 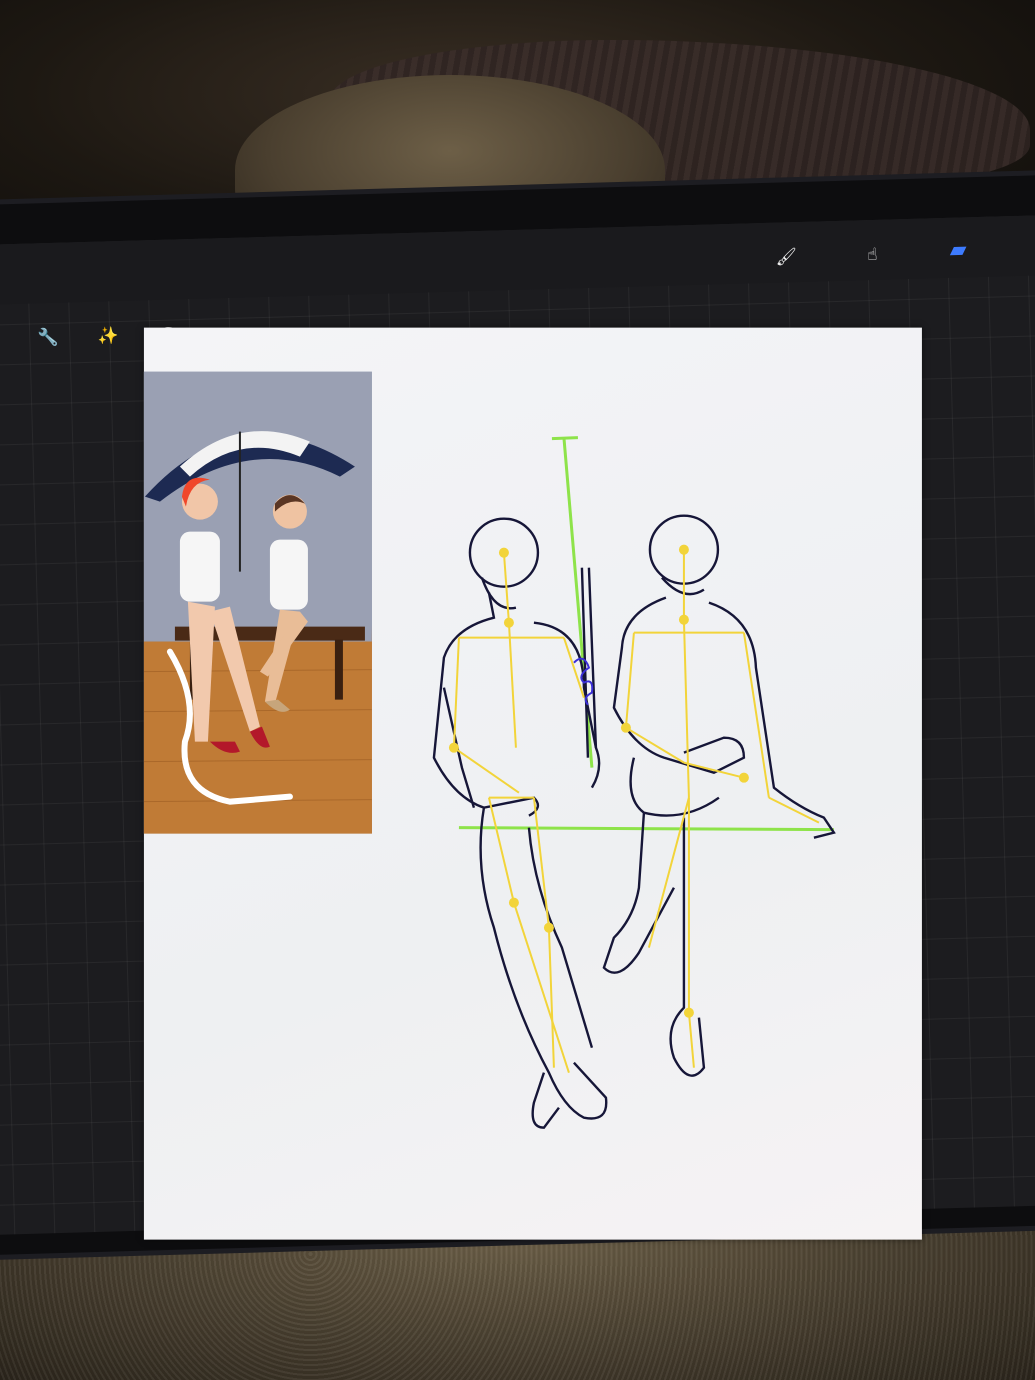 I want to click on right-figure-skeleton, so click(x=720, y=806).